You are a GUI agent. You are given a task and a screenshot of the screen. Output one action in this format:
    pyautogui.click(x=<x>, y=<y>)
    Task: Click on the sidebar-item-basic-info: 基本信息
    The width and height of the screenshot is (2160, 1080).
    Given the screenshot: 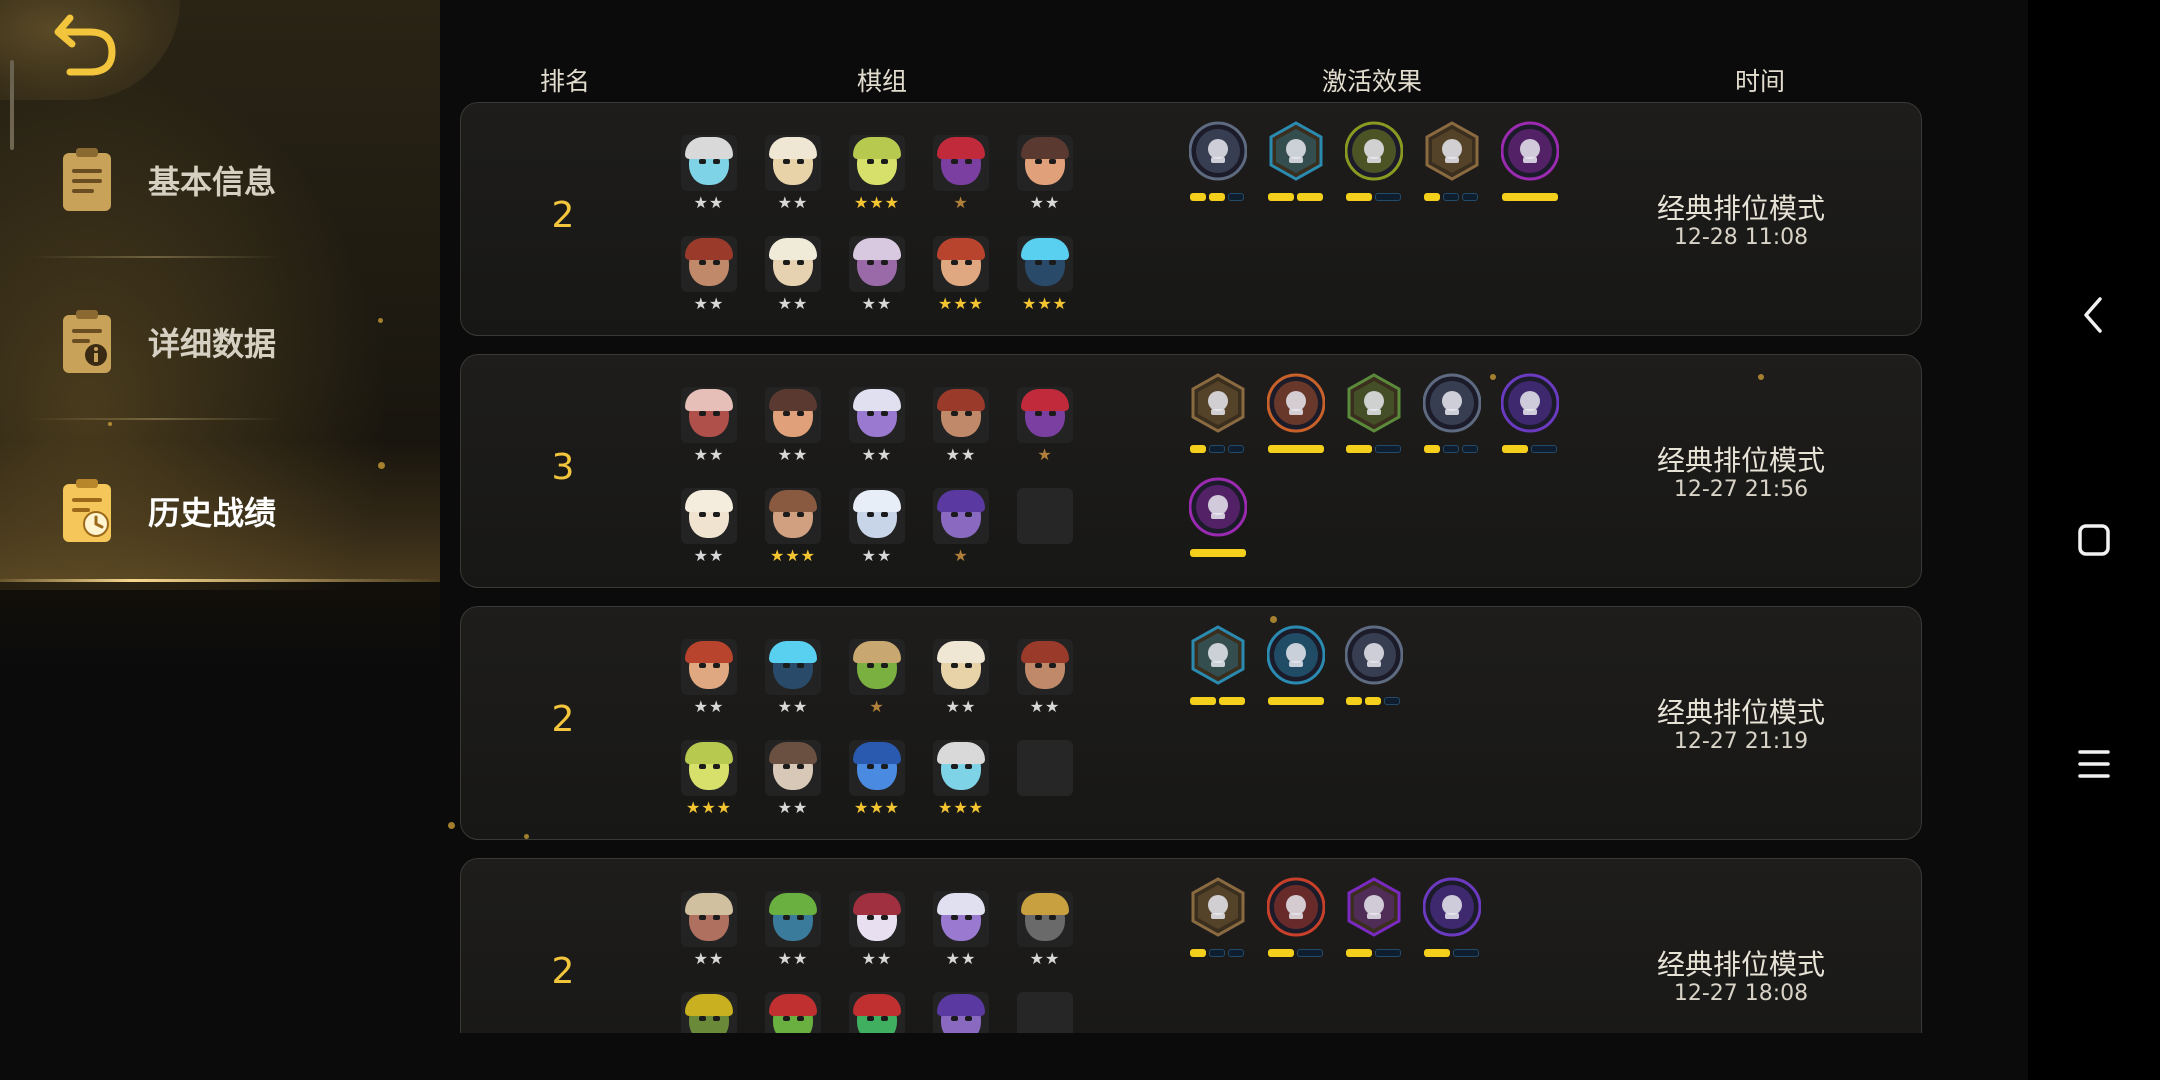 What is the action you would take?
    pyautogui.click(x=220, y=180)
    